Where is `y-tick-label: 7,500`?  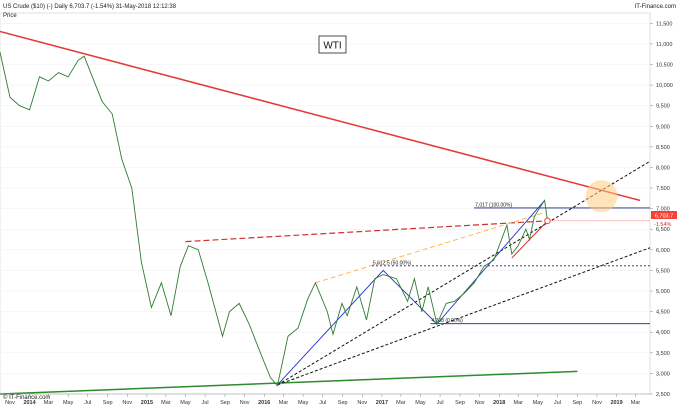
y-tick-label: 7,500 is located at coordinates (663, 189).